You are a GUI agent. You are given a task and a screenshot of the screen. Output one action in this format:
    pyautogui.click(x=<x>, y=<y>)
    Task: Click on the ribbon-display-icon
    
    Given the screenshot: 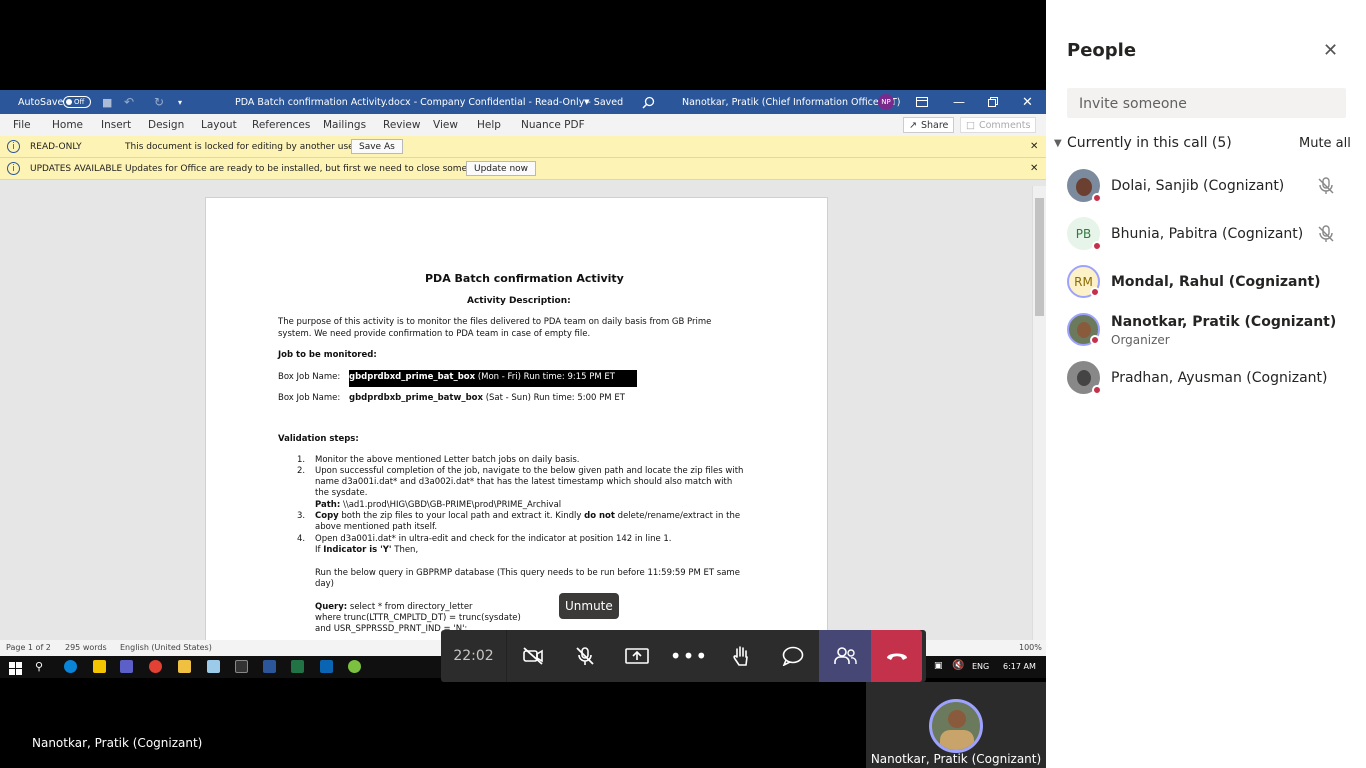 What is the action you would take?
    pyautogui.click(x=922, y=102)
    